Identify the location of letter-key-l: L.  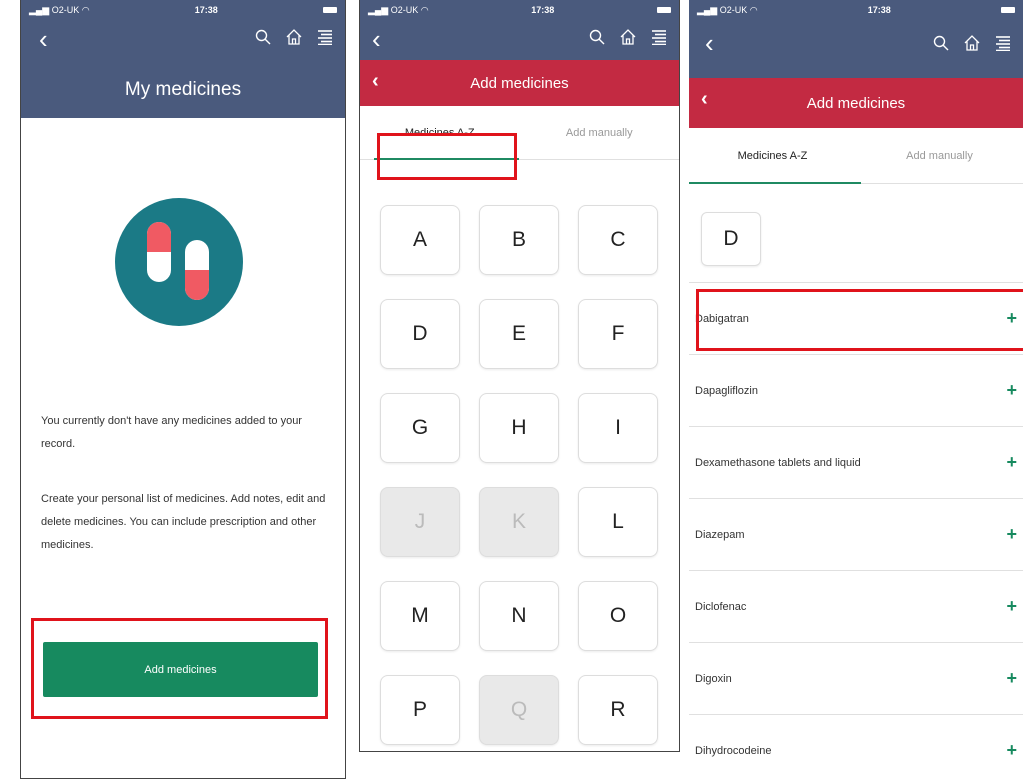
(618, 522).